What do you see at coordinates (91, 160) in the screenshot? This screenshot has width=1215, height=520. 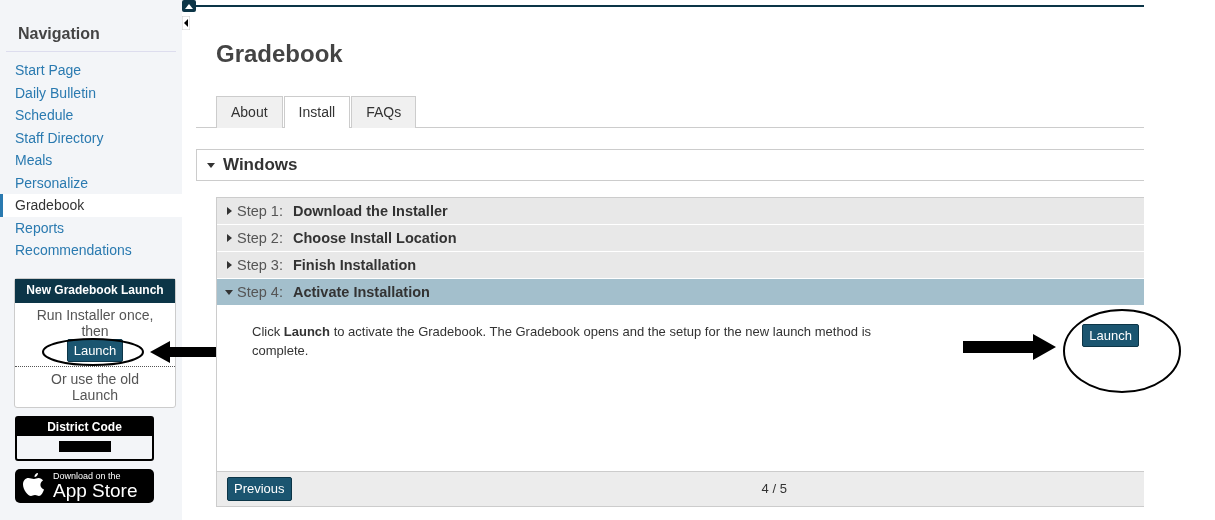 I see `nav-link: Meals` at bounding box center [91, 160].